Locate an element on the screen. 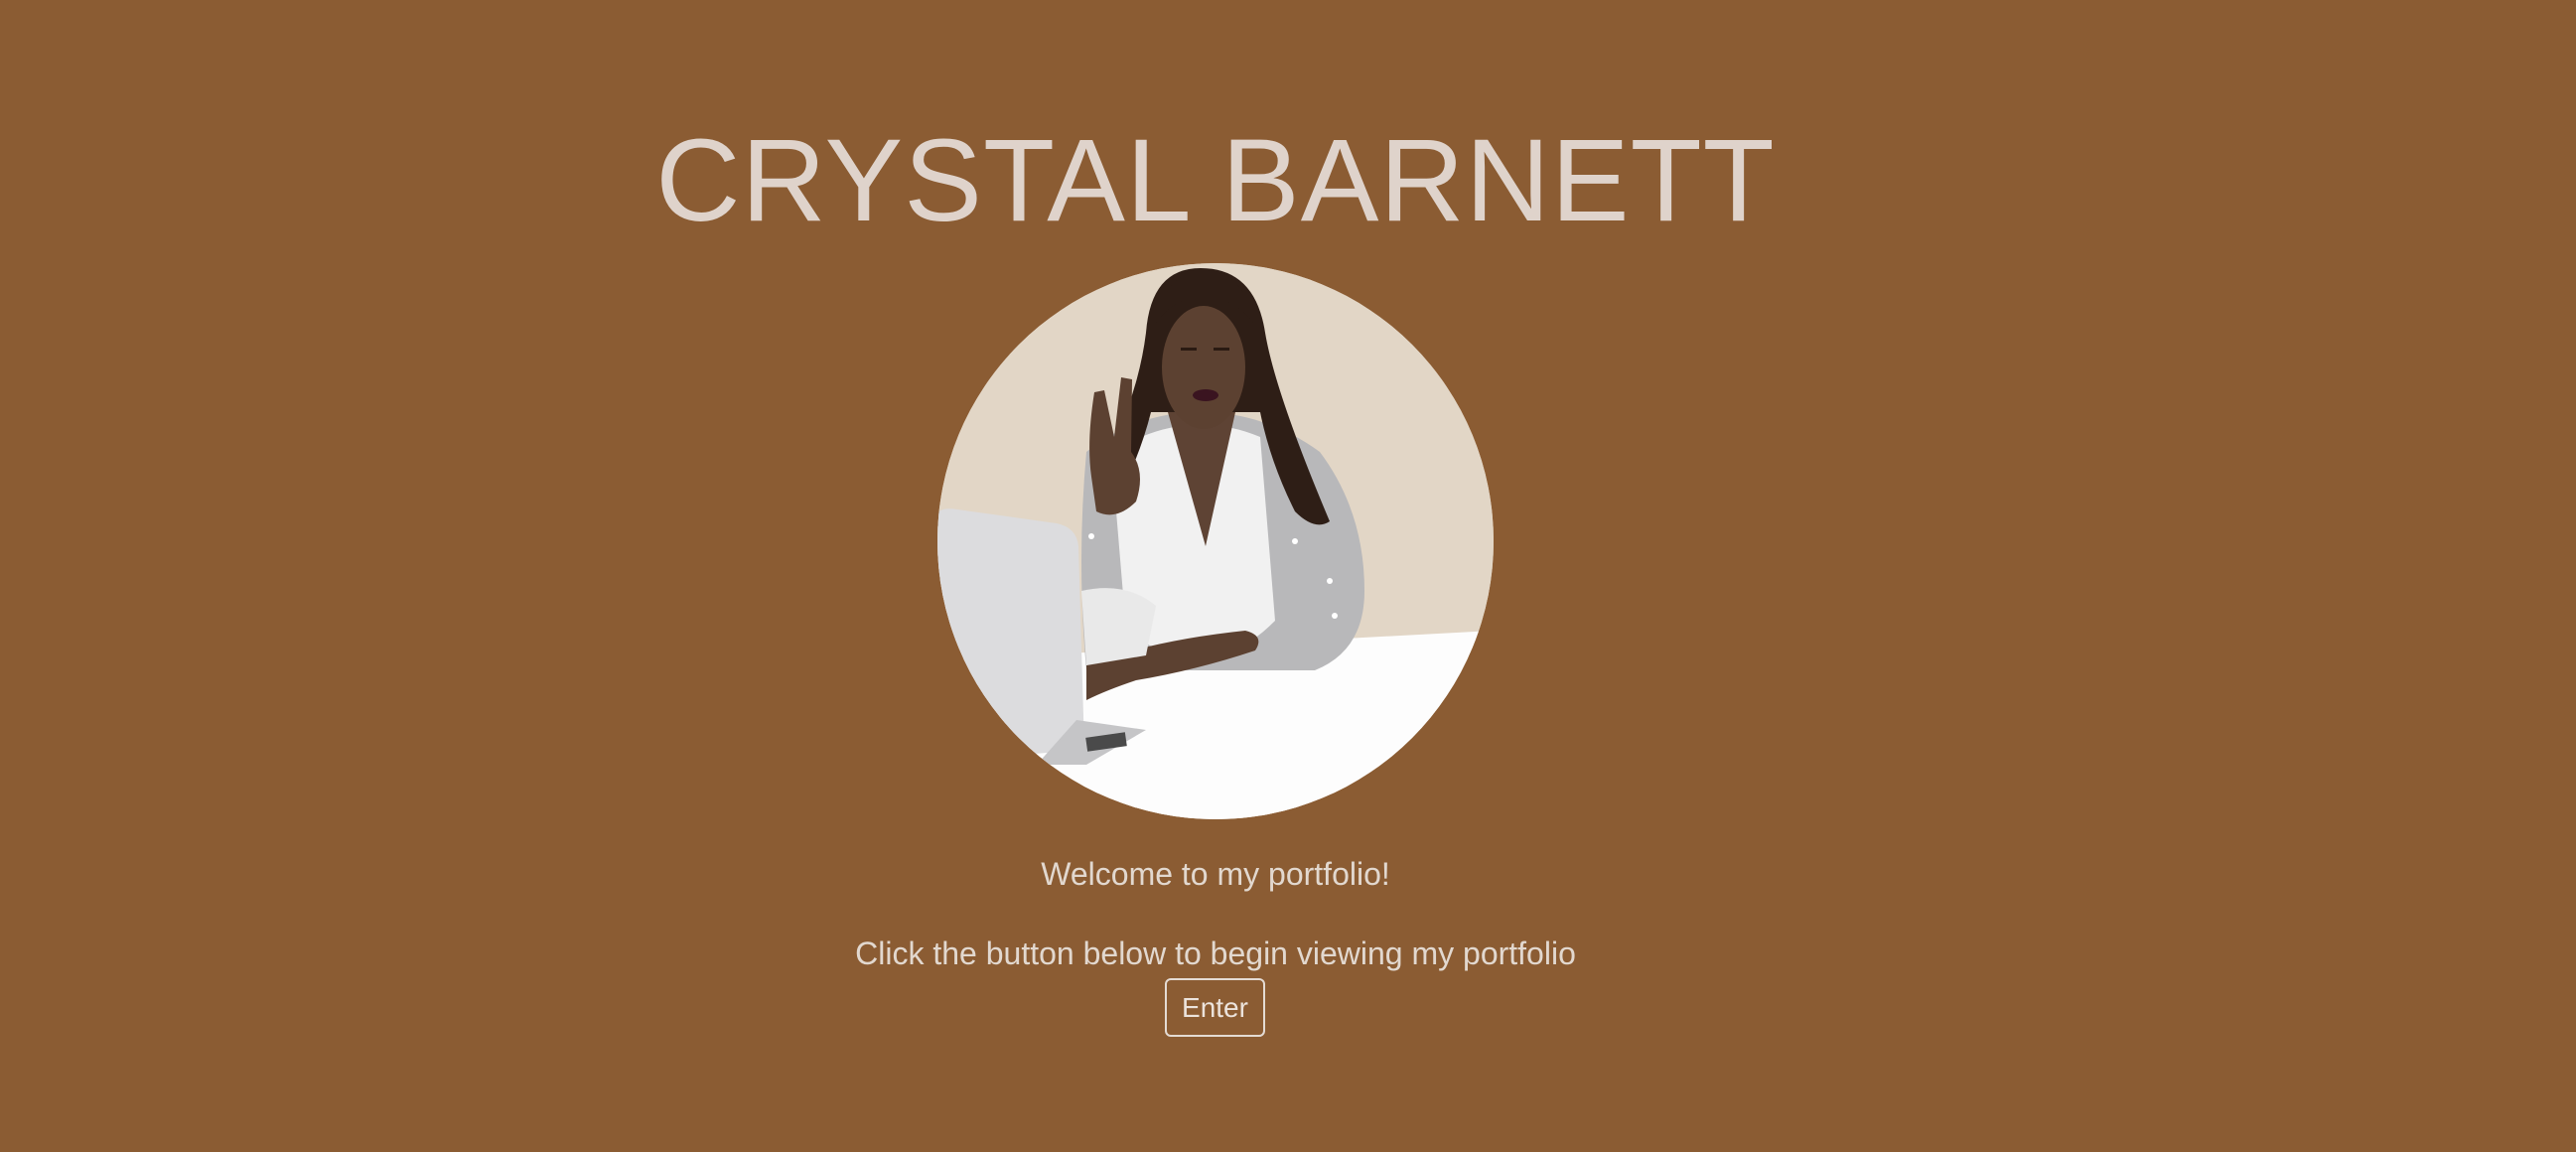  page-title: CRYSTAL BARNETT is located at coordinates (1215, 180).